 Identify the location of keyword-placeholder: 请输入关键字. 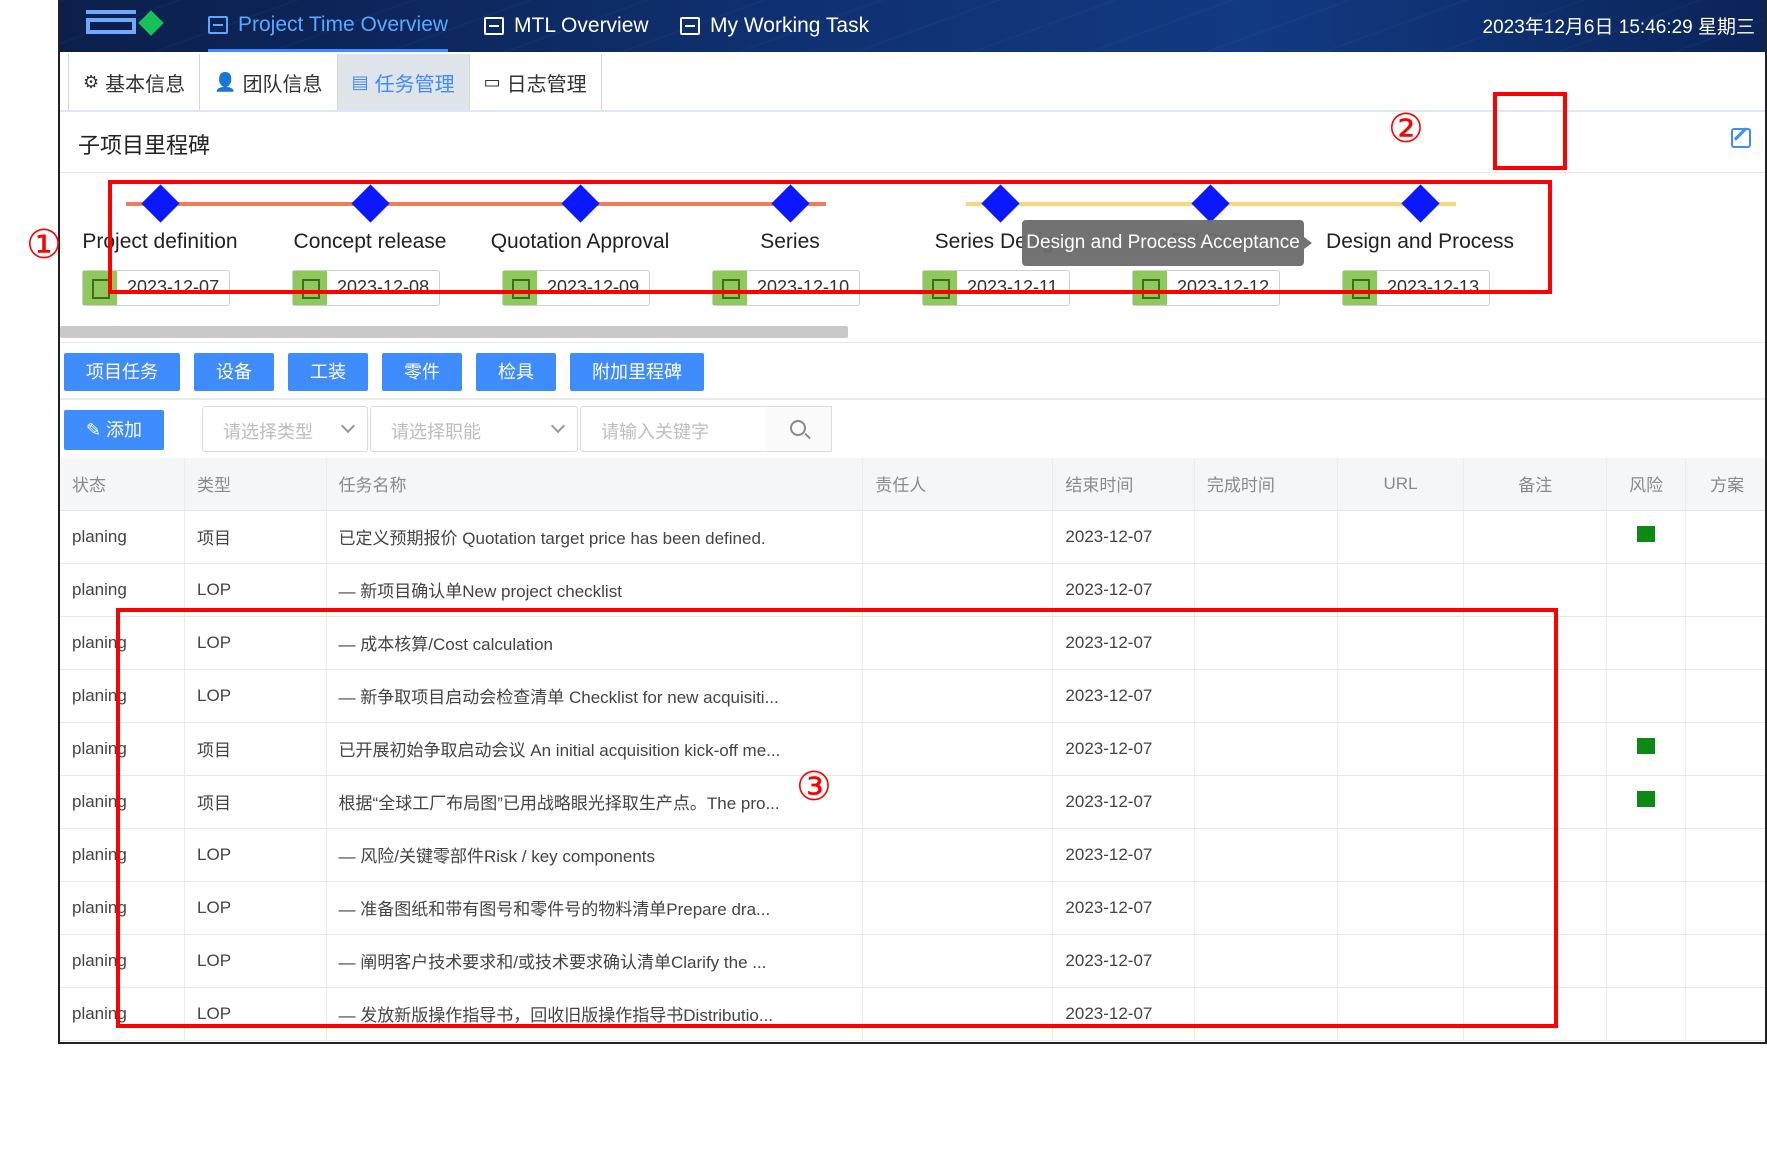
(655, 432).